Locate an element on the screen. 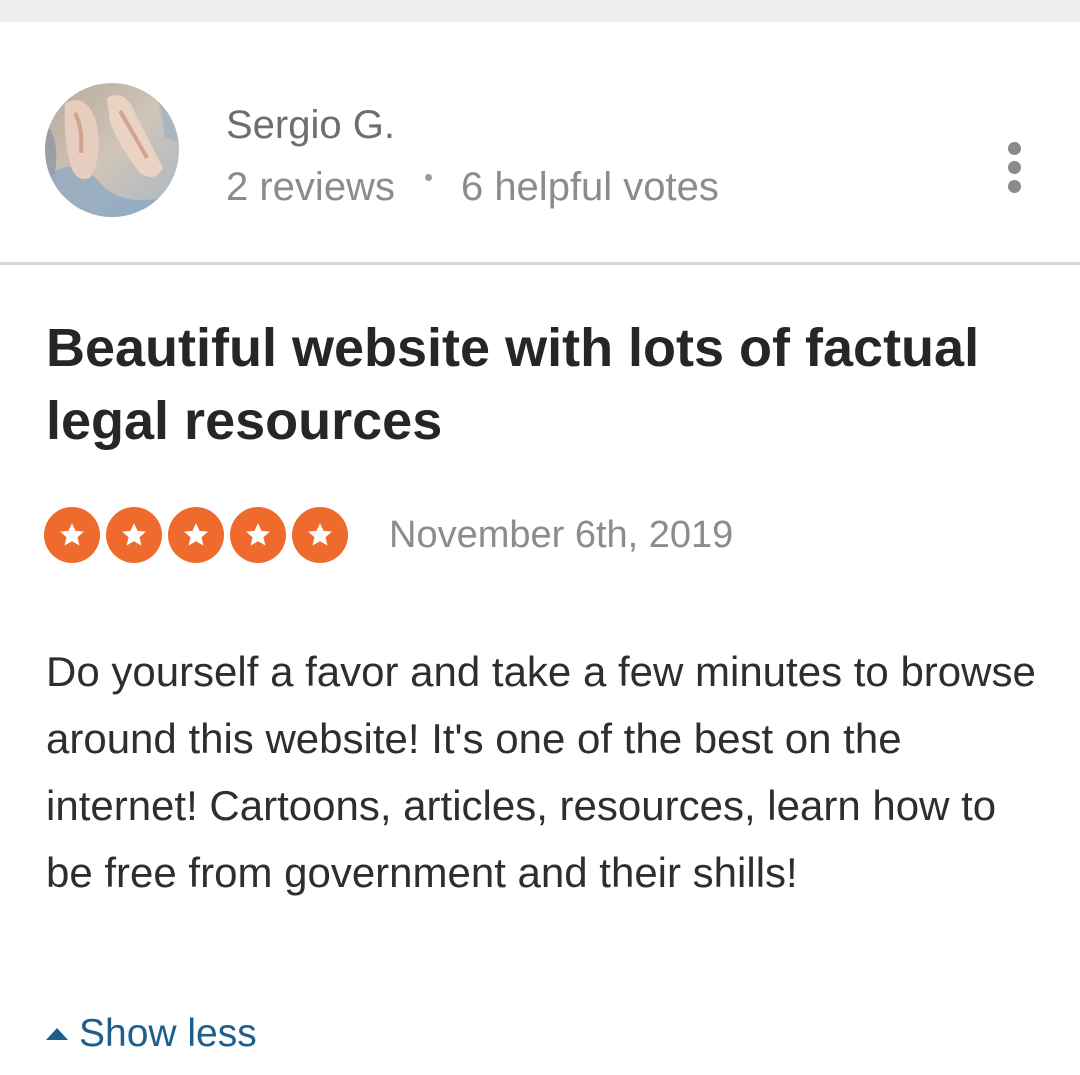 This screenshot has width=1080, height=1075. review-date: November 6th, 2019 is located at coordinates (561, 534).